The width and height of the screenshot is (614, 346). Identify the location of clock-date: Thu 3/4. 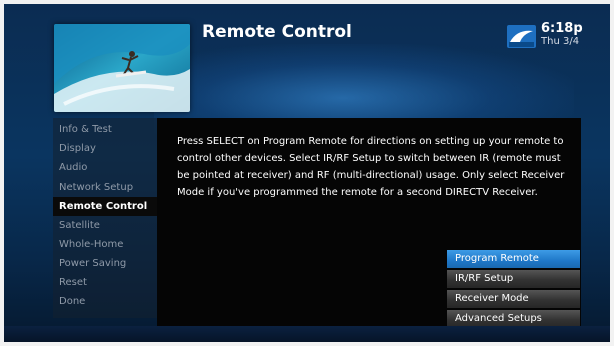
(560, 41).